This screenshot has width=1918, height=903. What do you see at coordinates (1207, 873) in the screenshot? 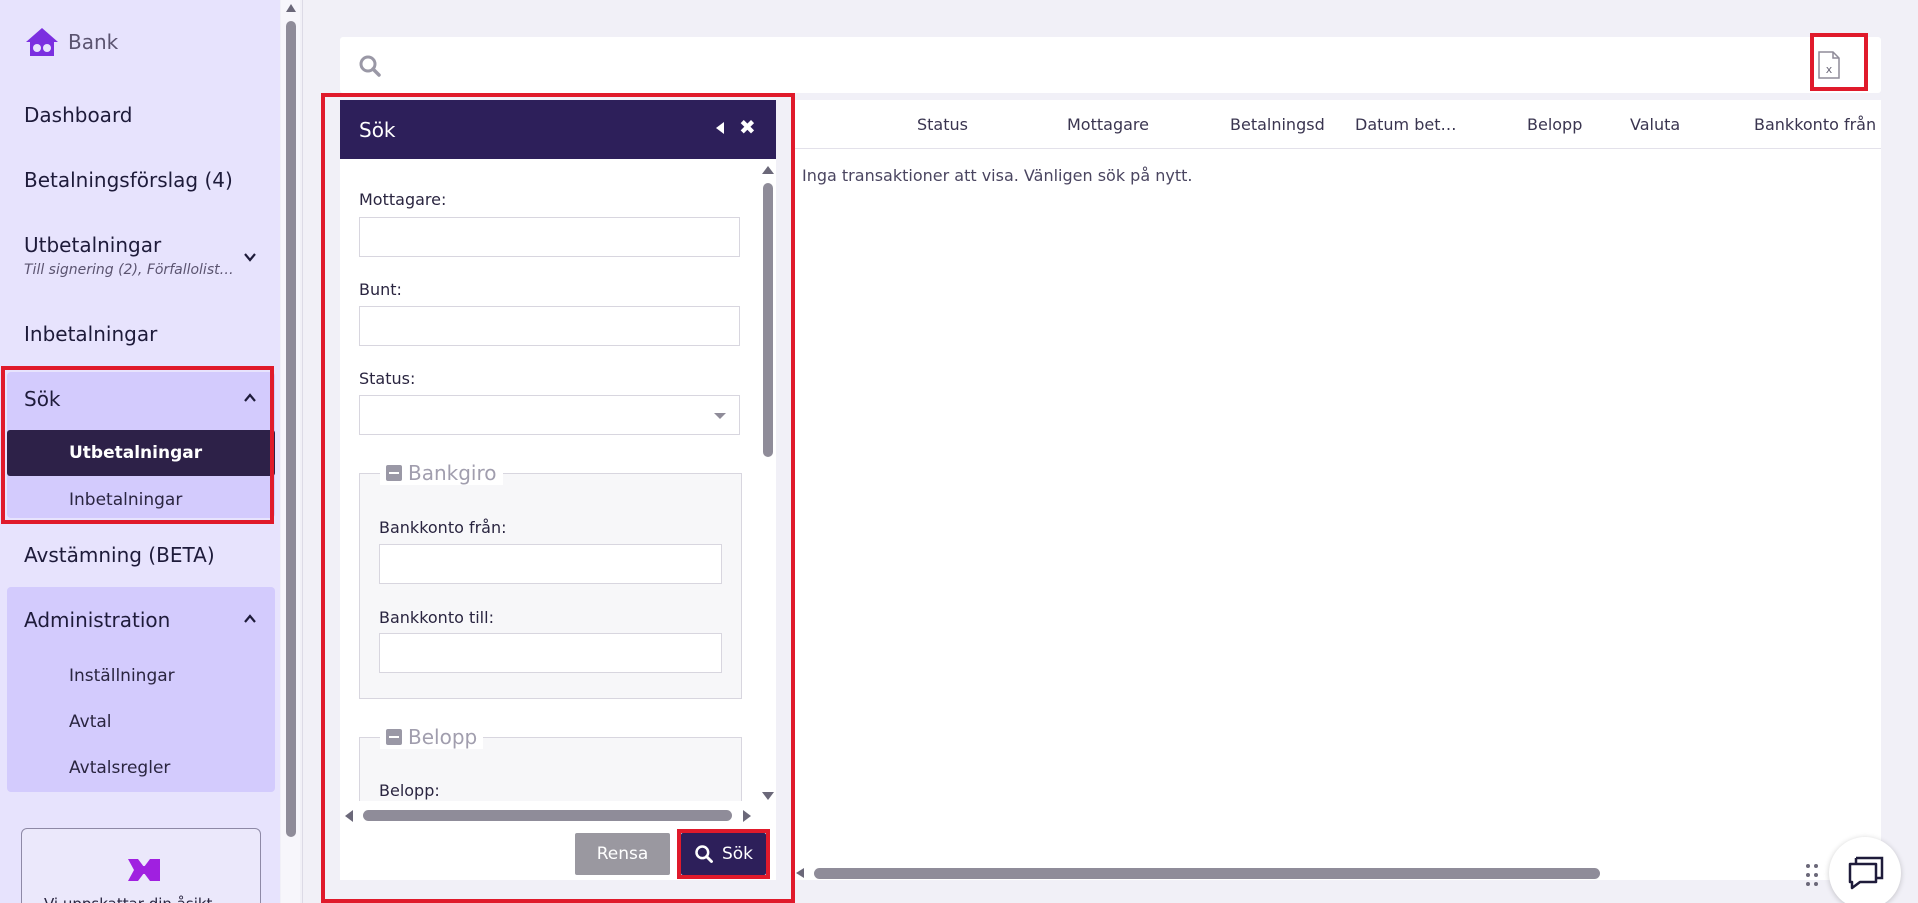
I see `table-horizontal-scrollbar-thumb` at bounding box center [1207, 873].